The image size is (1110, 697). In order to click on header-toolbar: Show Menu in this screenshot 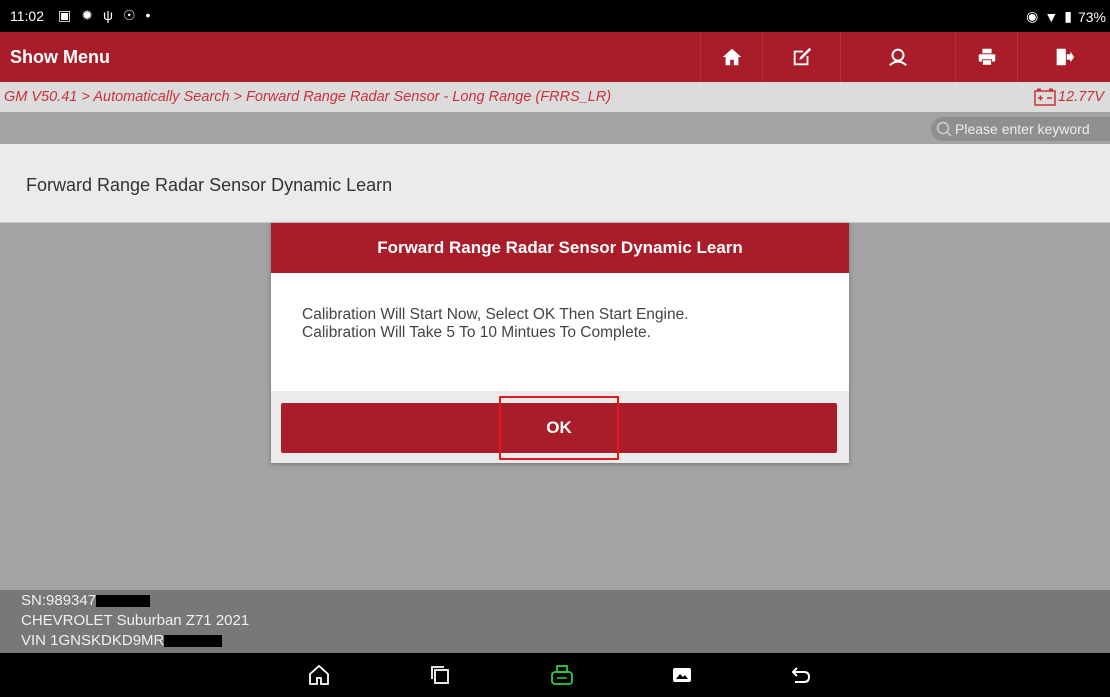, I will do `click(555, 57)`.